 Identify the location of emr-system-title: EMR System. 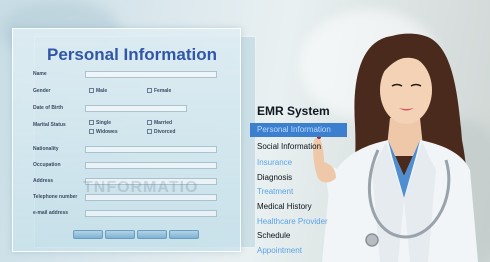
(293, 111).